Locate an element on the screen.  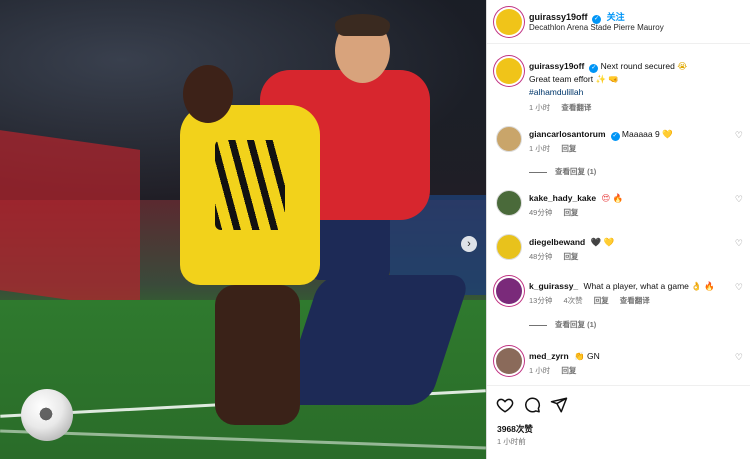
crying-emoji-icon: 😭 is located at coordinates (682, 66).